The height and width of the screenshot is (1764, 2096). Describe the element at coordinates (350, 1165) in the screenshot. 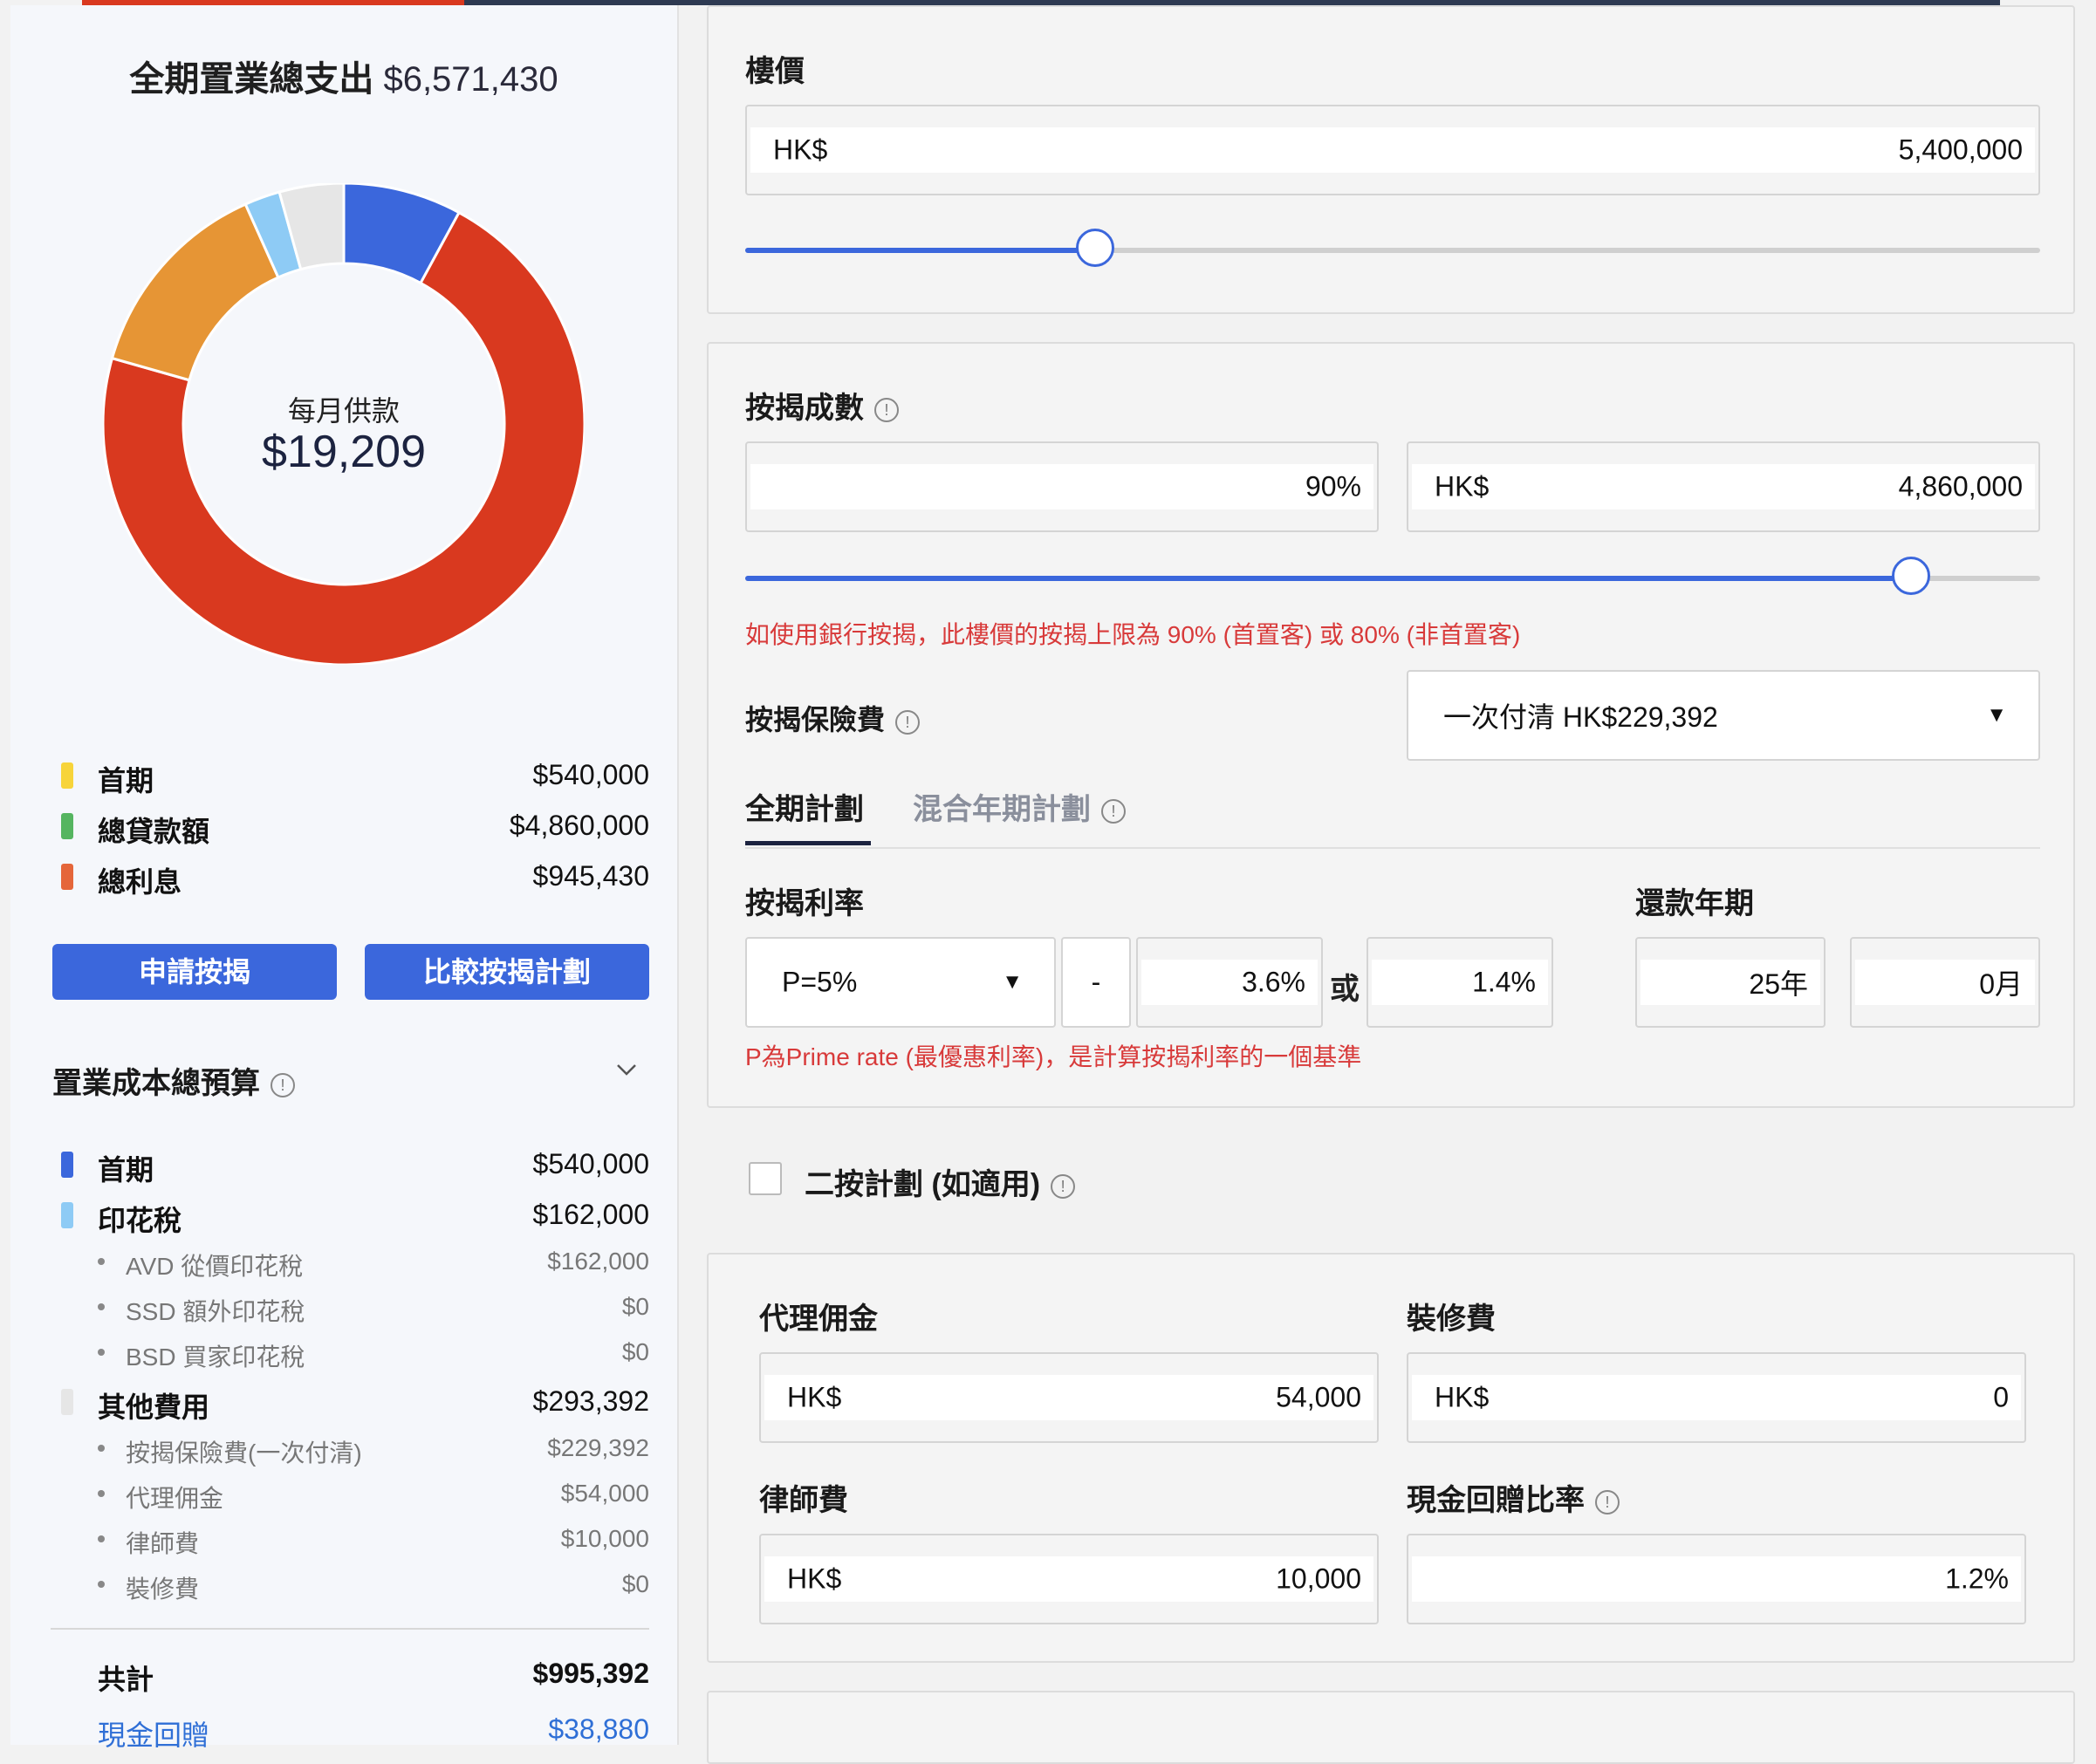

I see `budget-row-down-payment: 首期 $540,000` at that location.